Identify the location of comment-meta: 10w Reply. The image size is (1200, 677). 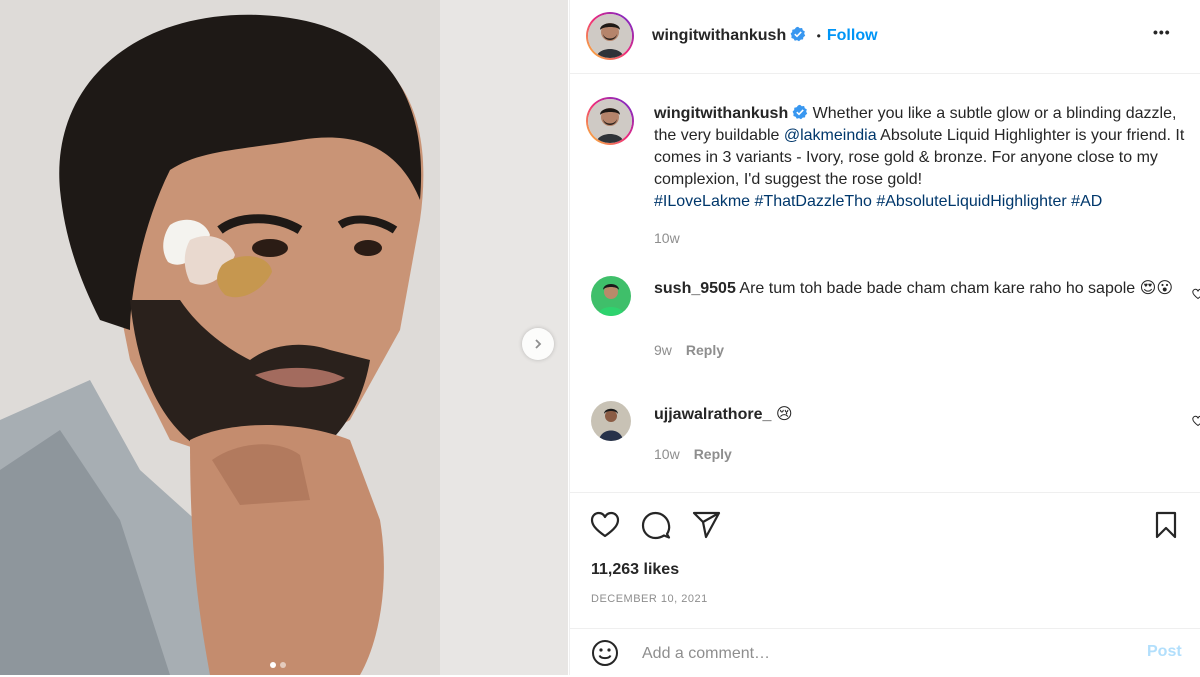
(693, 454).